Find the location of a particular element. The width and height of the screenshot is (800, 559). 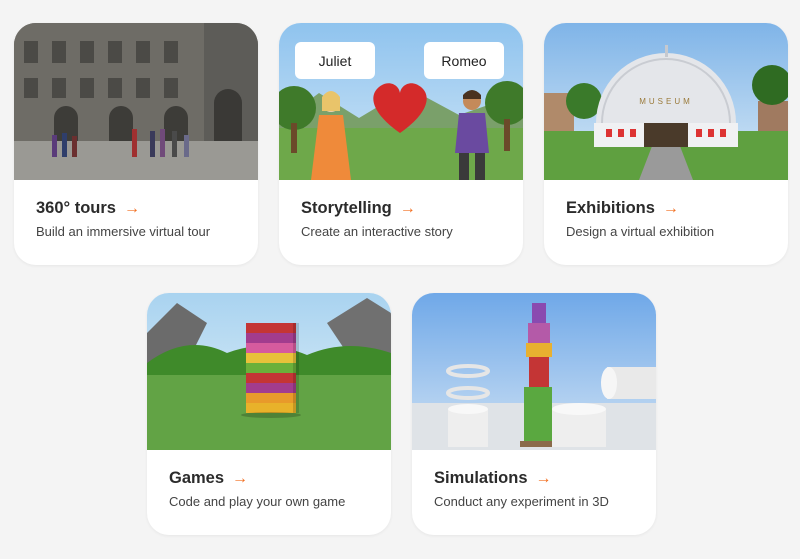

card-title: Exhibitions → is located at coordinates (622, 208).